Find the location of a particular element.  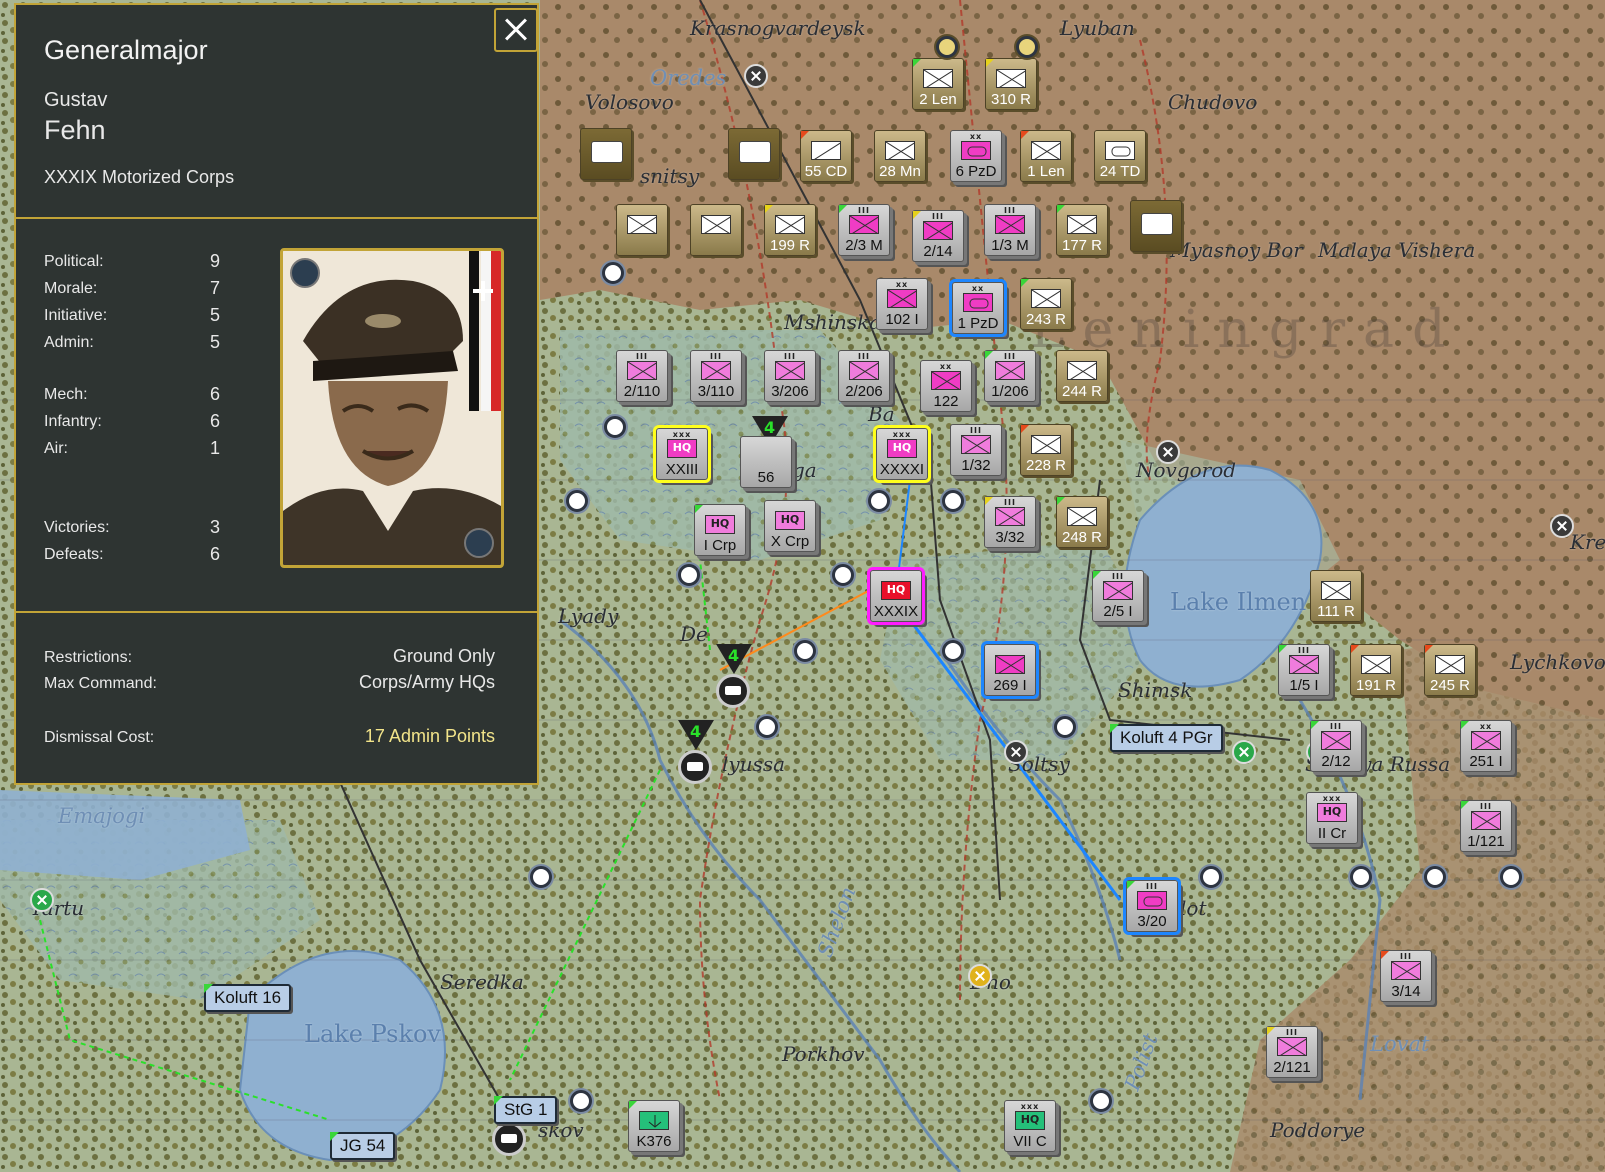

unit-1-len: 1 Len is located at coordinates (1046, 156).